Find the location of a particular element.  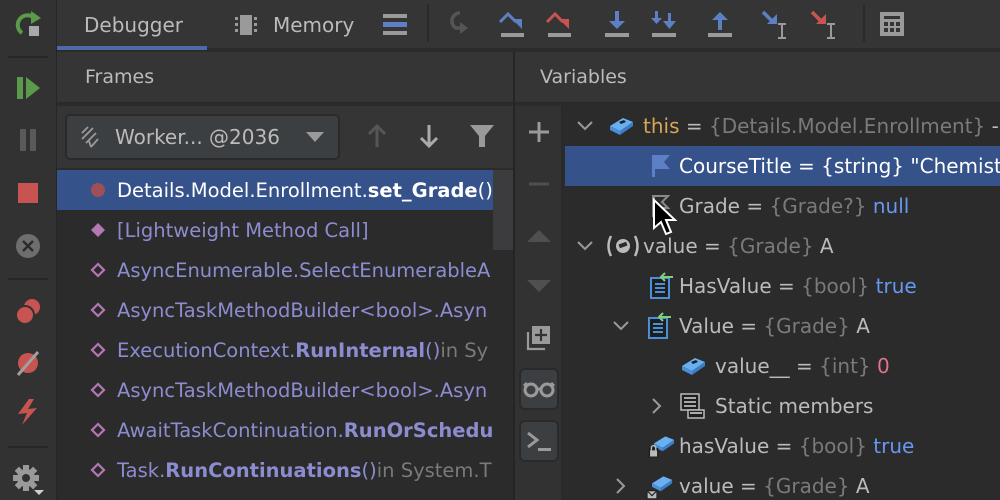

show-watches-toggle is located at coordinates (539, 389).